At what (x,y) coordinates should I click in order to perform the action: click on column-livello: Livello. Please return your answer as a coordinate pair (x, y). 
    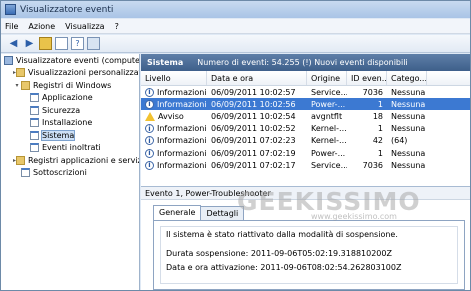
    Looking at the image, I should click on (174, 78).